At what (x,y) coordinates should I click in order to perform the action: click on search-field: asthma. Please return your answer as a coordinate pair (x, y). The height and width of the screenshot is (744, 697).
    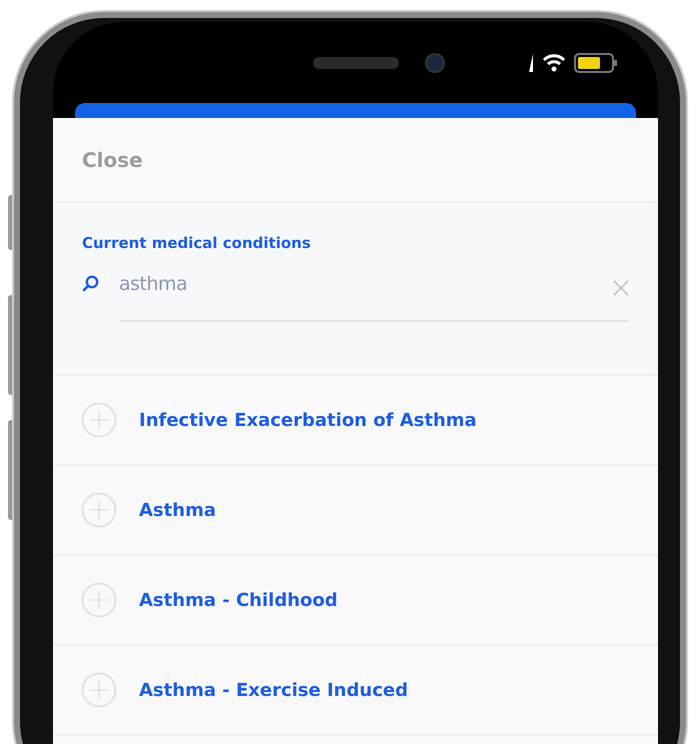
    Looking at the image, I should click on (374, 296).